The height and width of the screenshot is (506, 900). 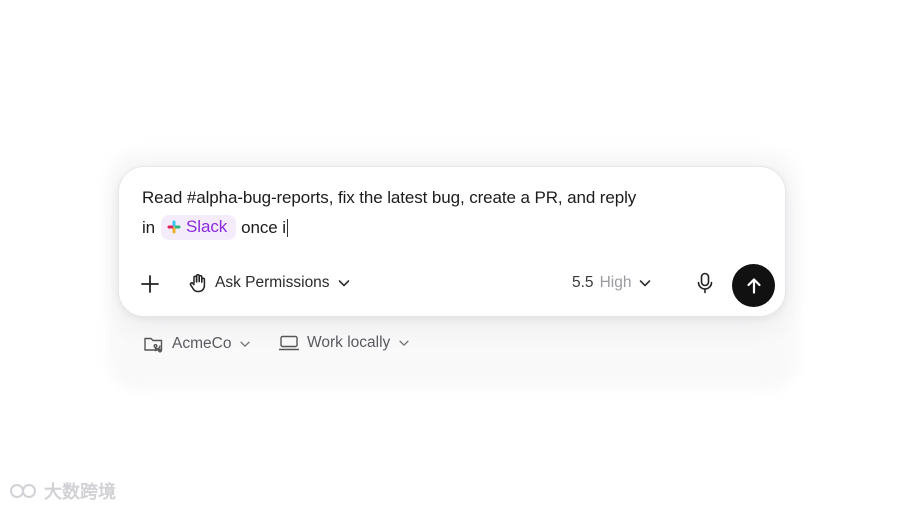 What do you see at coordinates (263, 227) in the screenshot?
I see `prompt-text-rest: once i` at bounding box center [263, 227].